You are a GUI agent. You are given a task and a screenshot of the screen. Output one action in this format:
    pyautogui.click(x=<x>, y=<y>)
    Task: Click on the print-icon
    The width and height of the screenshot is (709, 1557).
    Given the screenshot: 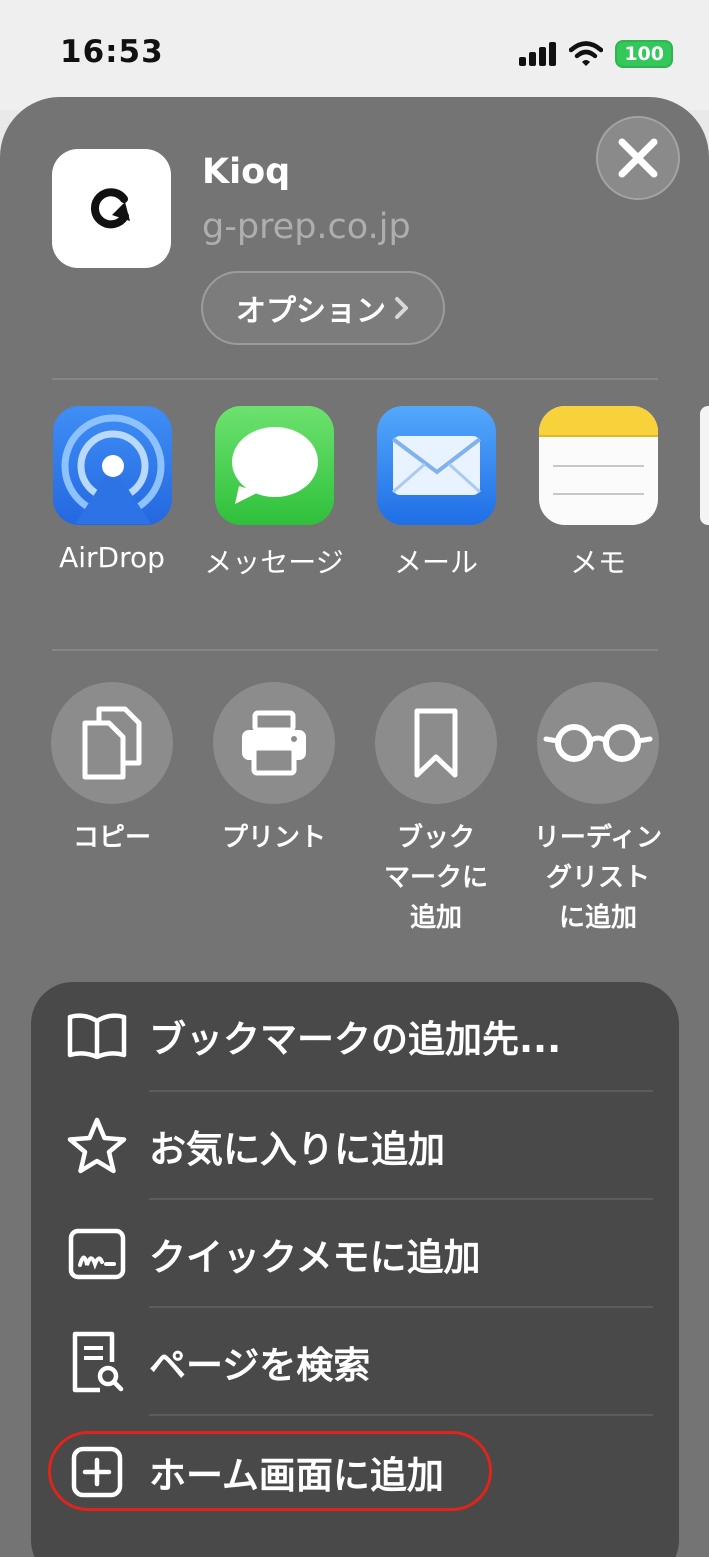 What is the action you would take?
    pyautogui.click(x=274, y=743)
    